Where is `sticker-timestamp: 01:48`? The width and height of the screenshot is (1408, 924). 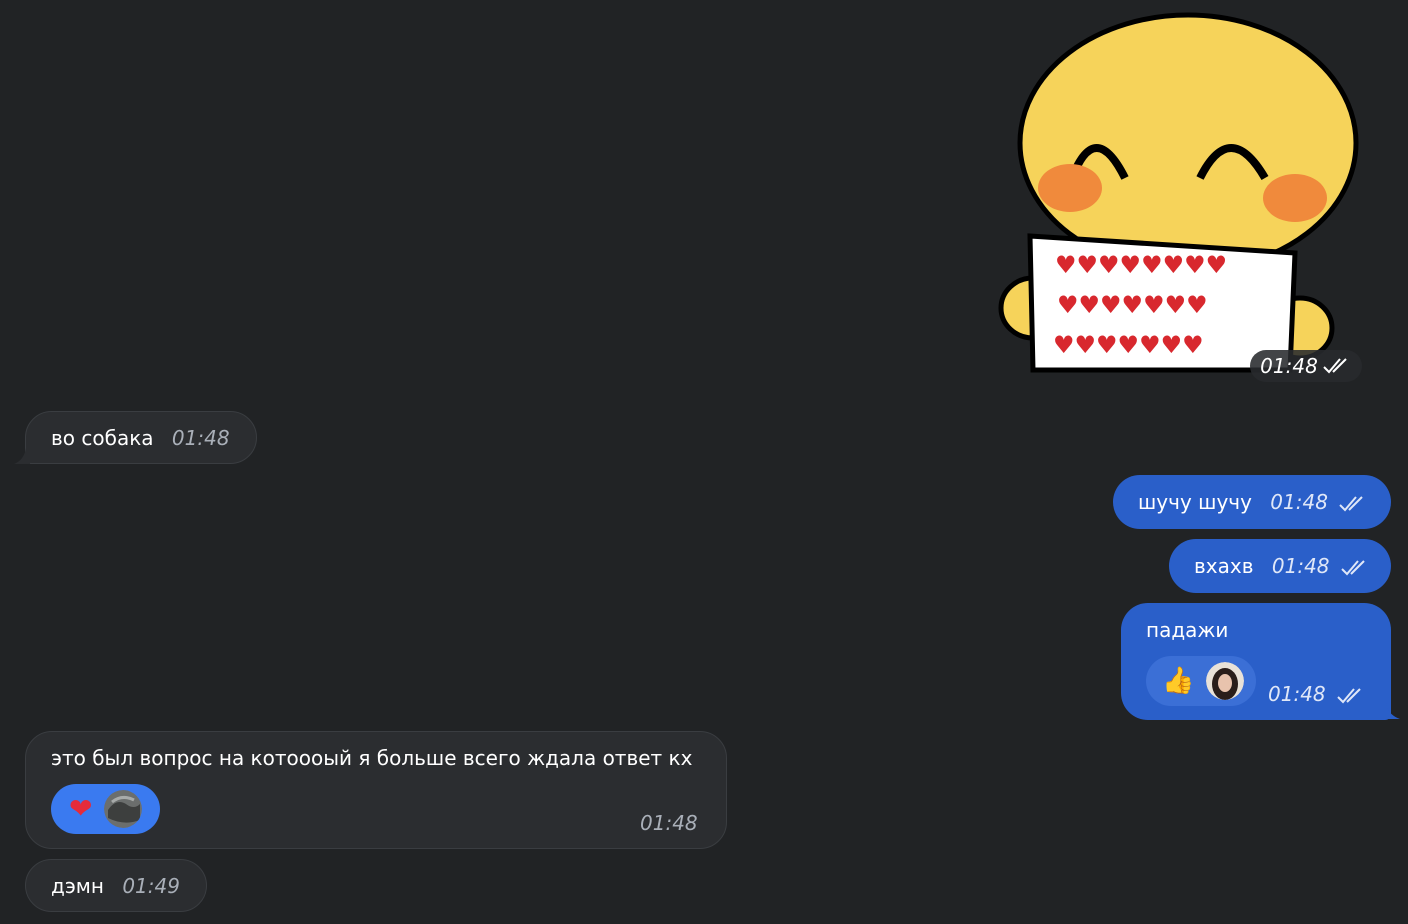 sticker-timestamp: 01:48 is located at coordinates (1306, 366).